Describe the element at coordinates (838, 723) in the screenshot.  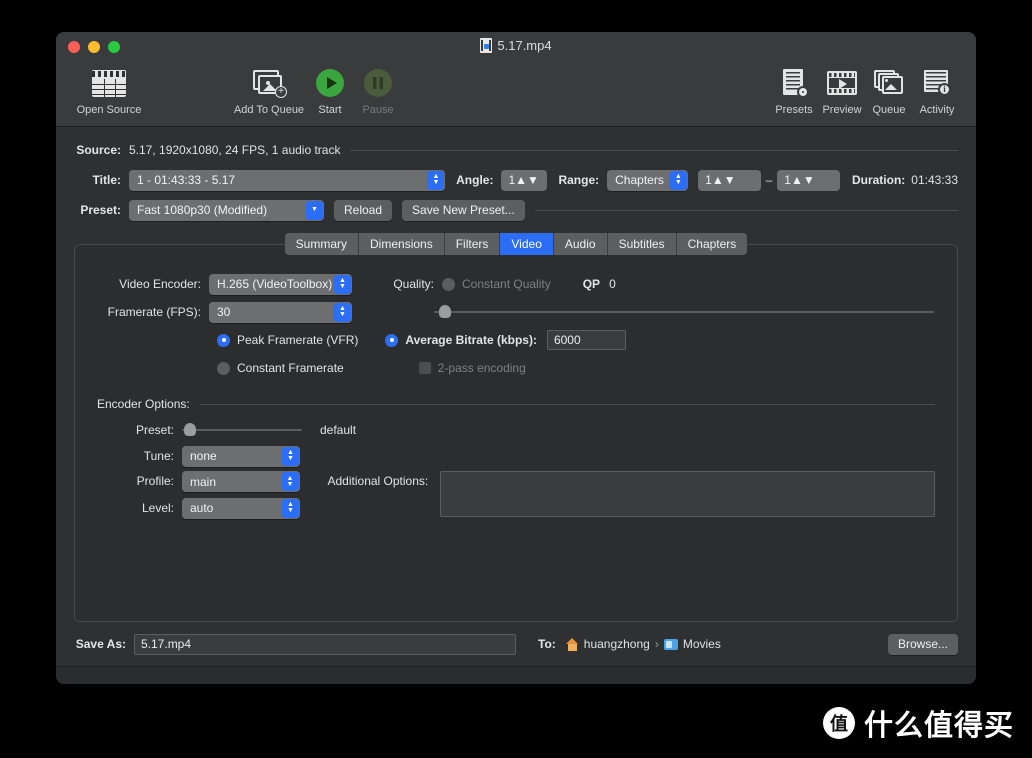
I see `watermark-badge: 值` at that location.